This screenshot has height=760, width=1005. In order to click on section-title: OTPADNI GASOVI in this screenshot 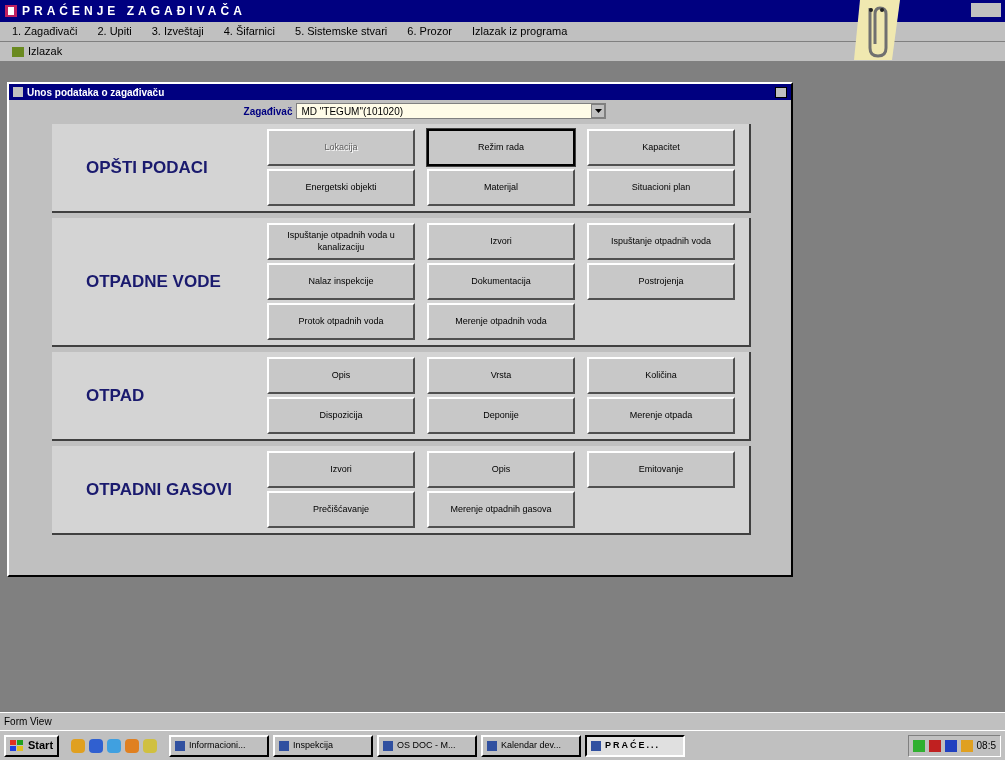, I will do `click(159, 489)`.